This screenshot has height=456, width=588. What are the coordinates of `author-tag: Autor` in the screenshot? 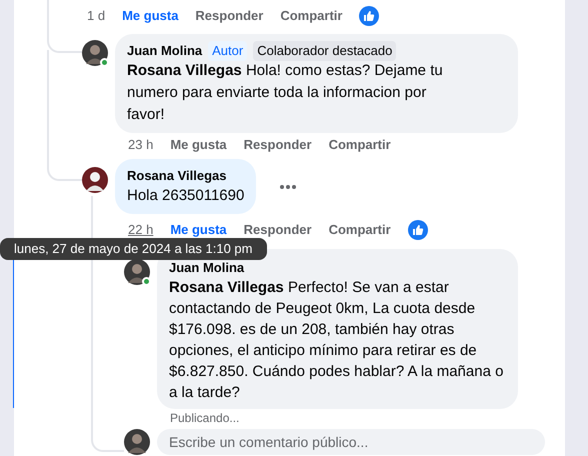 It's located at (228, 51).